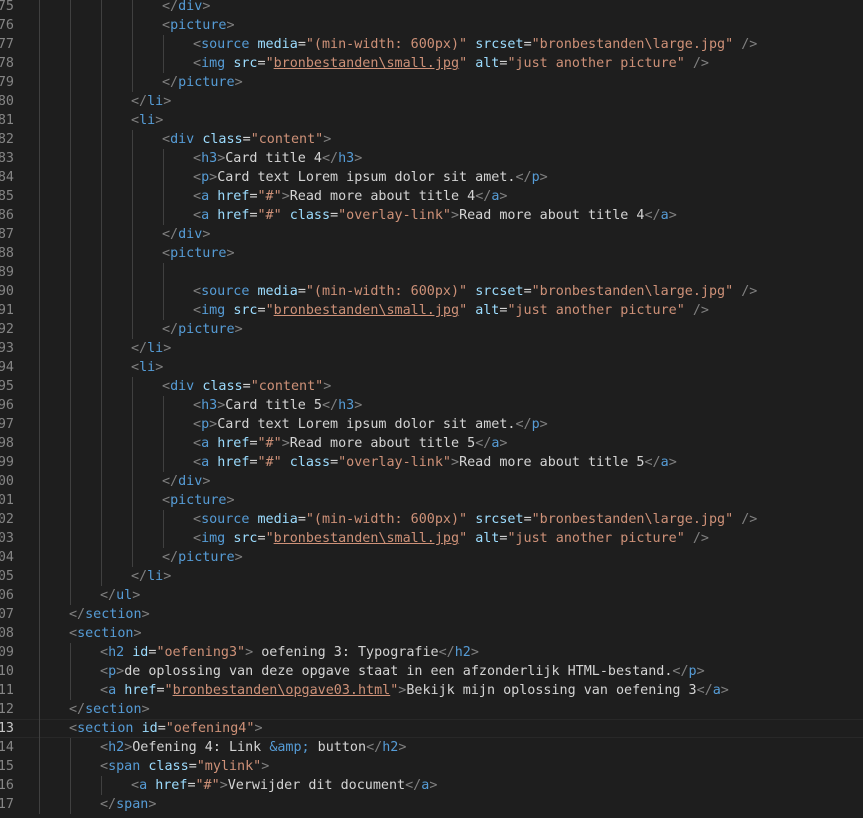 The image size is (863, 818). What do you see at coordinates (431, 82) in the screenshot?
I see `code-line: 79 </picture>` at bounding box center [431, 82].